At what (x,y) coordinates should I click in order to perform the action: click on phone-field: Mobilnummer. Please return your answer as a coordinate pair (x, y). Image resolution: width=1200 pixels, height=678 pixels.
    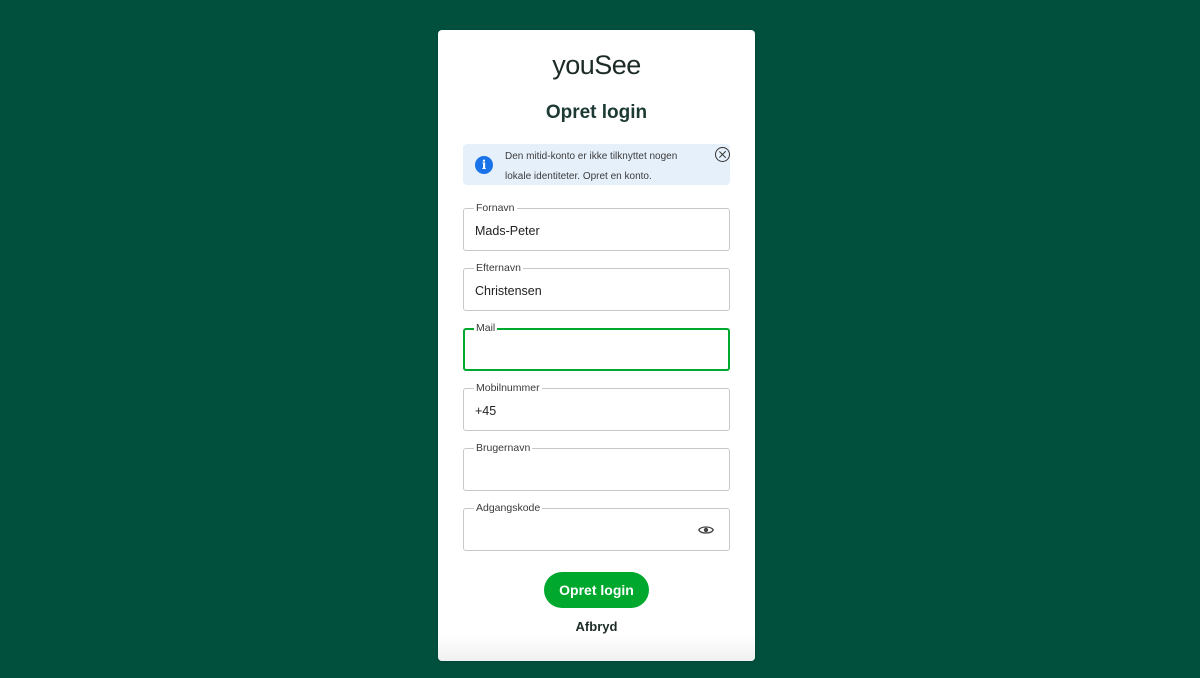
    Looking at the image, I should click on (596, 406).